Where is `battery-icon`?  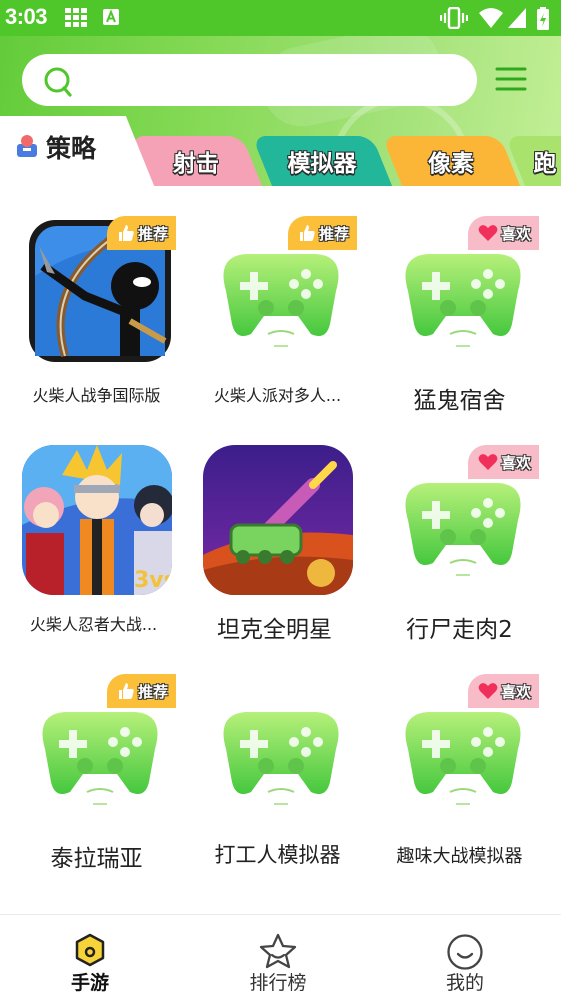 battery-icon is located at coordinates (543, 18).